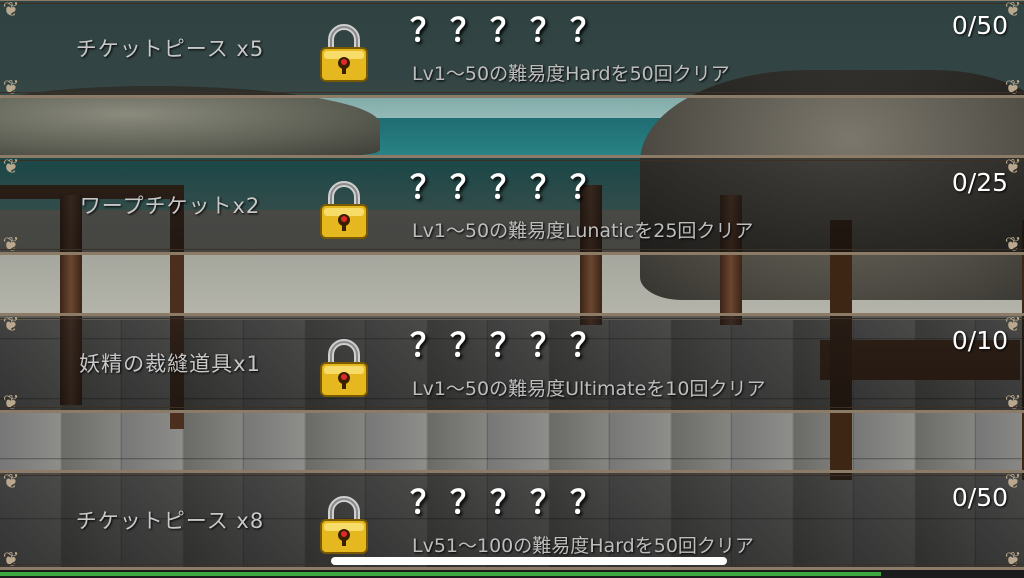  What do you see at coordinates (571, 74) in the screenshot?
I see `achievement-condition: Lv1～50の難易度Hardを50回クリア` at bounding box center [571, 74].